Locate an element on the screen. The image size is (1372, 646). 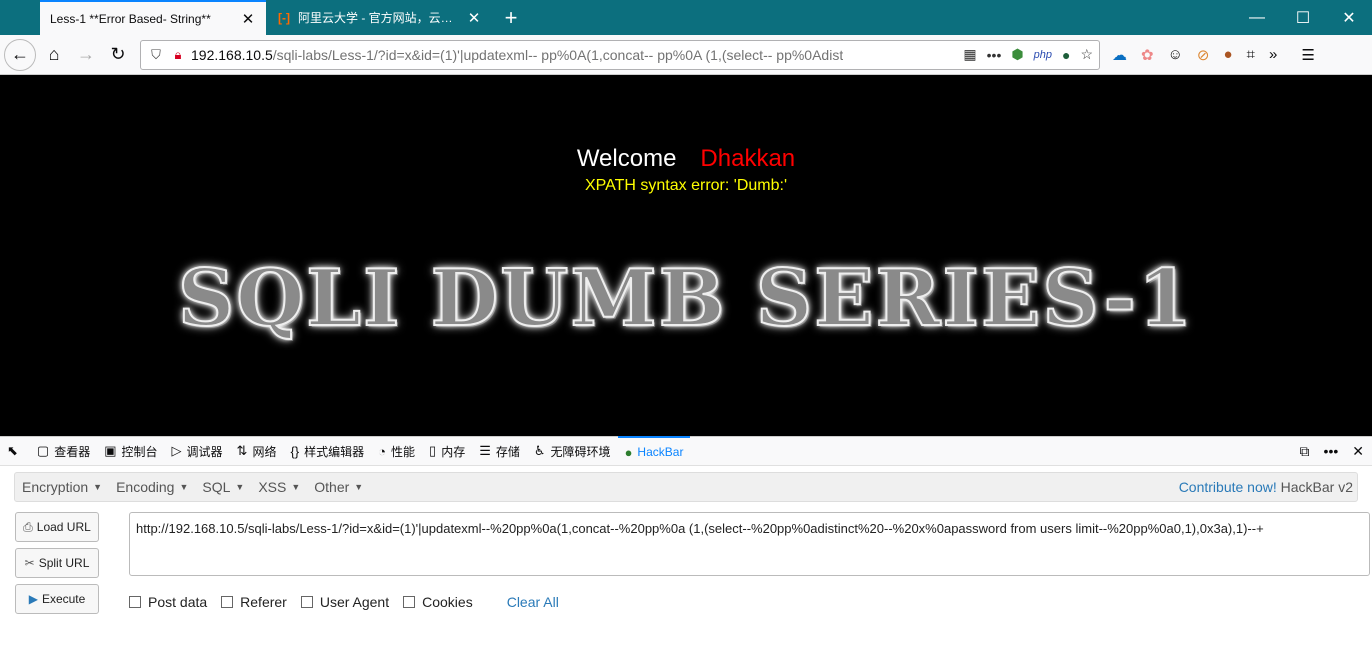
url-actions: ▦ ••• ⬢ php ● ☆ is located at coordinates (1024, 54).